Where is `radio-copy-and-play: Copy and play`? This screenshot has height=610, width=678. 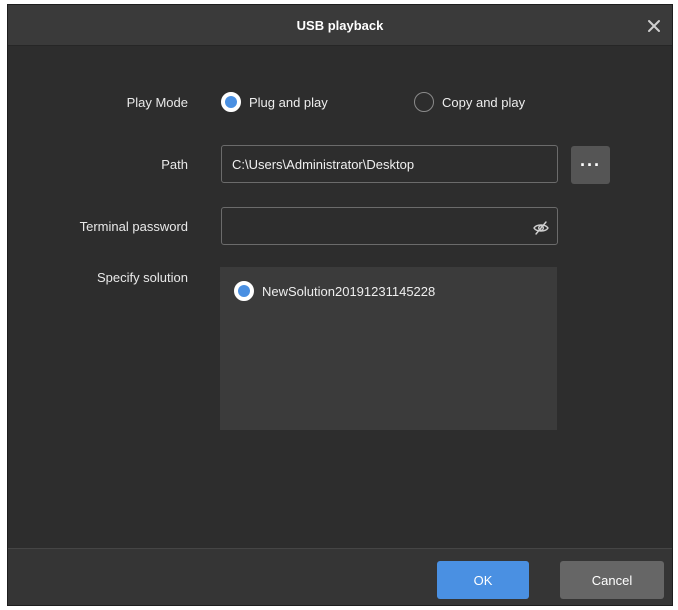
radio-copy-and-play: Copy and play is located at coordinates (469, 102).